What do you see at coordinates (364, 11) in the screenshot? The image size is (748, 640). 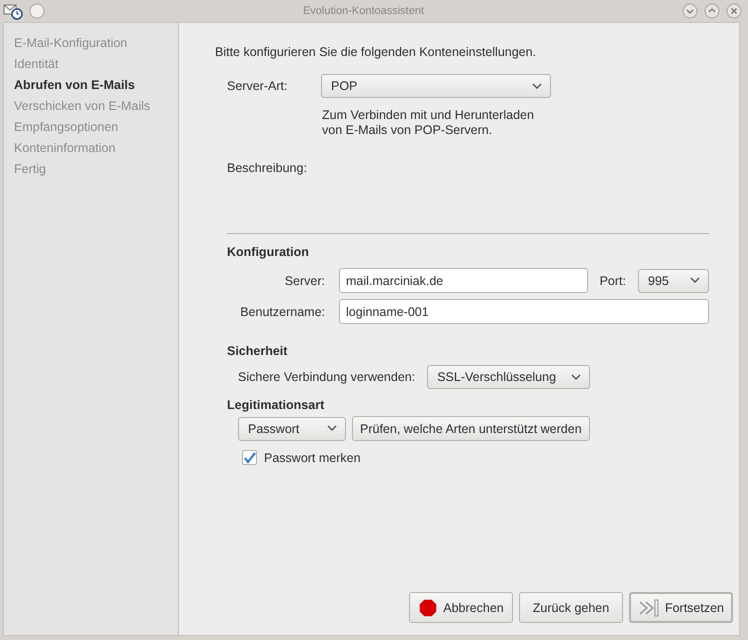 I see `window-title: Evolution-Kontoassistent` at bounding box center [364, 11].